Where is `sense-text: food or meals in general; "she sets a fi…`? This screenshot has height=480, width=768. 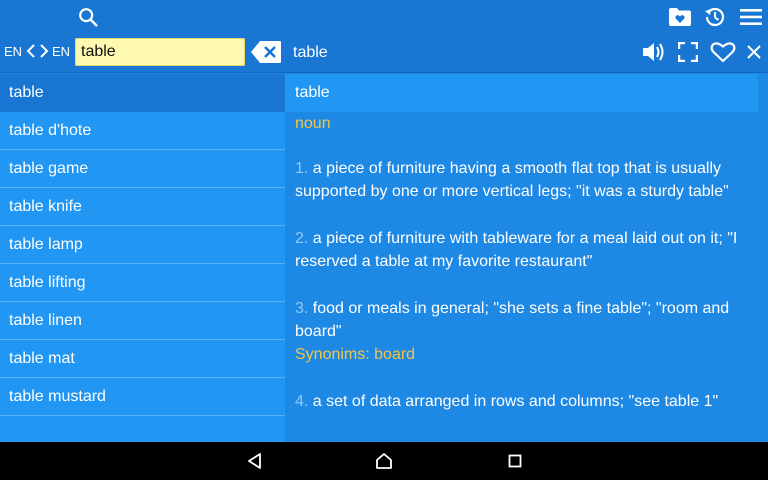
sense-text: food or meals in general; "she sets a fi… is located at coordinates (512, 320).